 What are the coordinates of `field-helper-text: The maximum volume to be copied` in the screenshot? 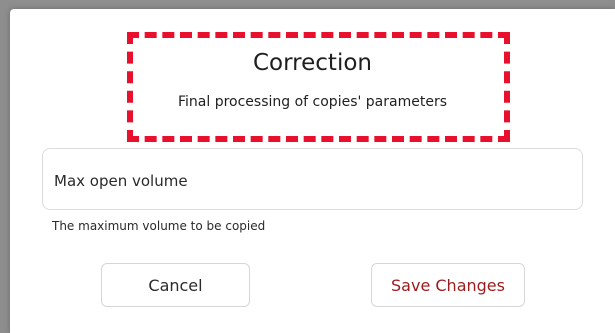 It's located at (159, 226).